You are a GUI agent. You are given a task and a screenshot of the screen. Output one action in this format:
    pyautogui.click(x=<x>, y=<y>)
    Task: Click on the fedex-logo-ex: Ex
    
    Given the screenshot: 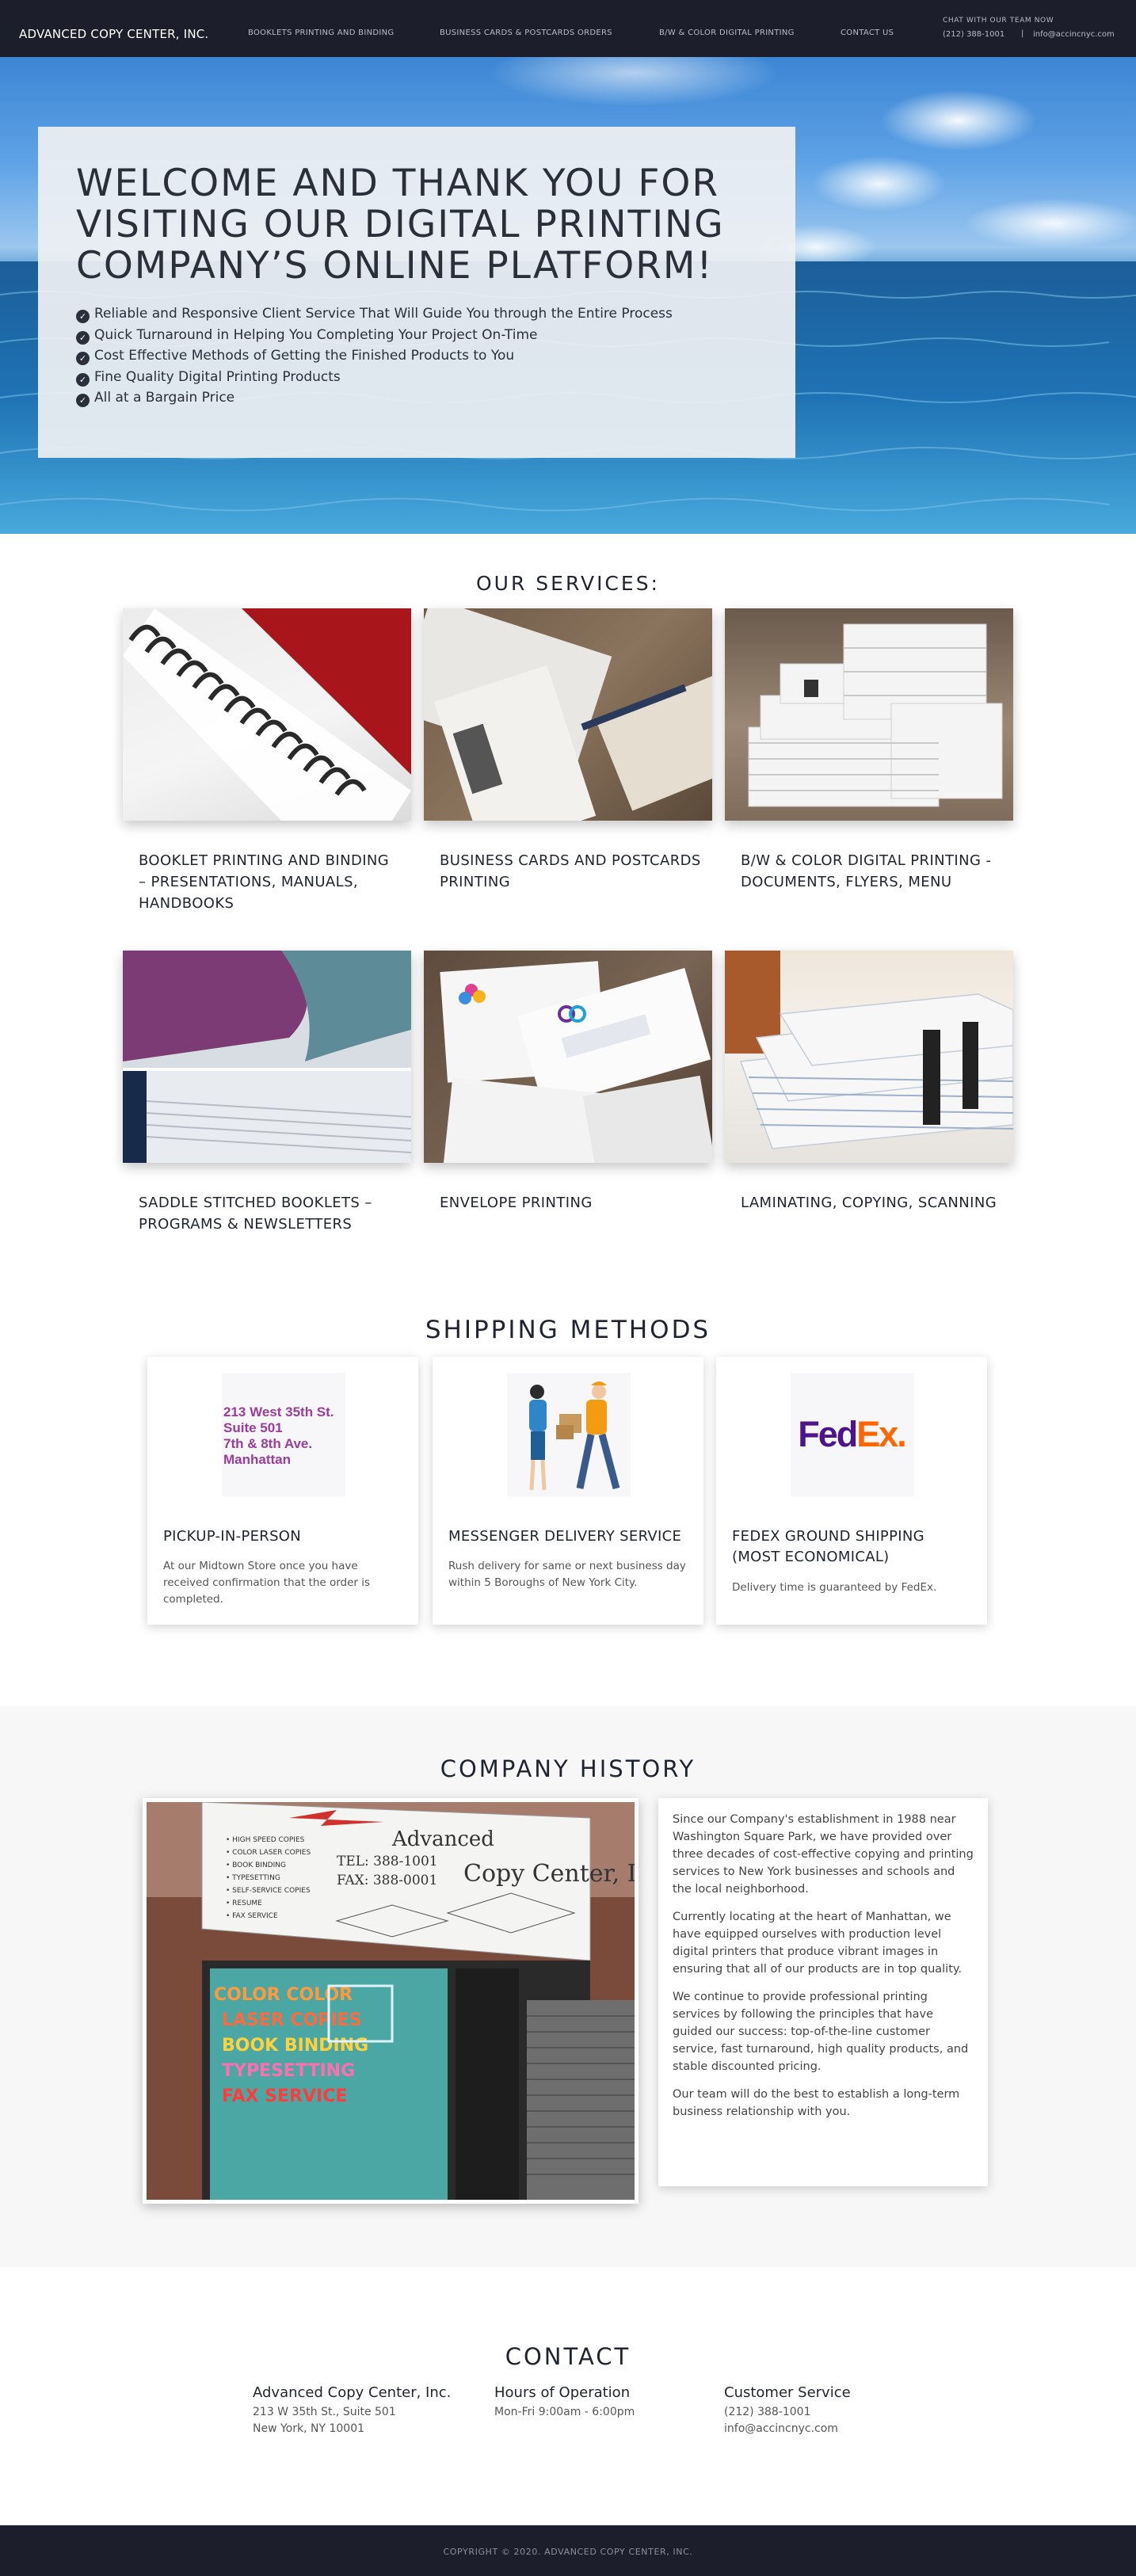 What is the action you would take?
    pyautogui.click(x=877, y=1434)
    